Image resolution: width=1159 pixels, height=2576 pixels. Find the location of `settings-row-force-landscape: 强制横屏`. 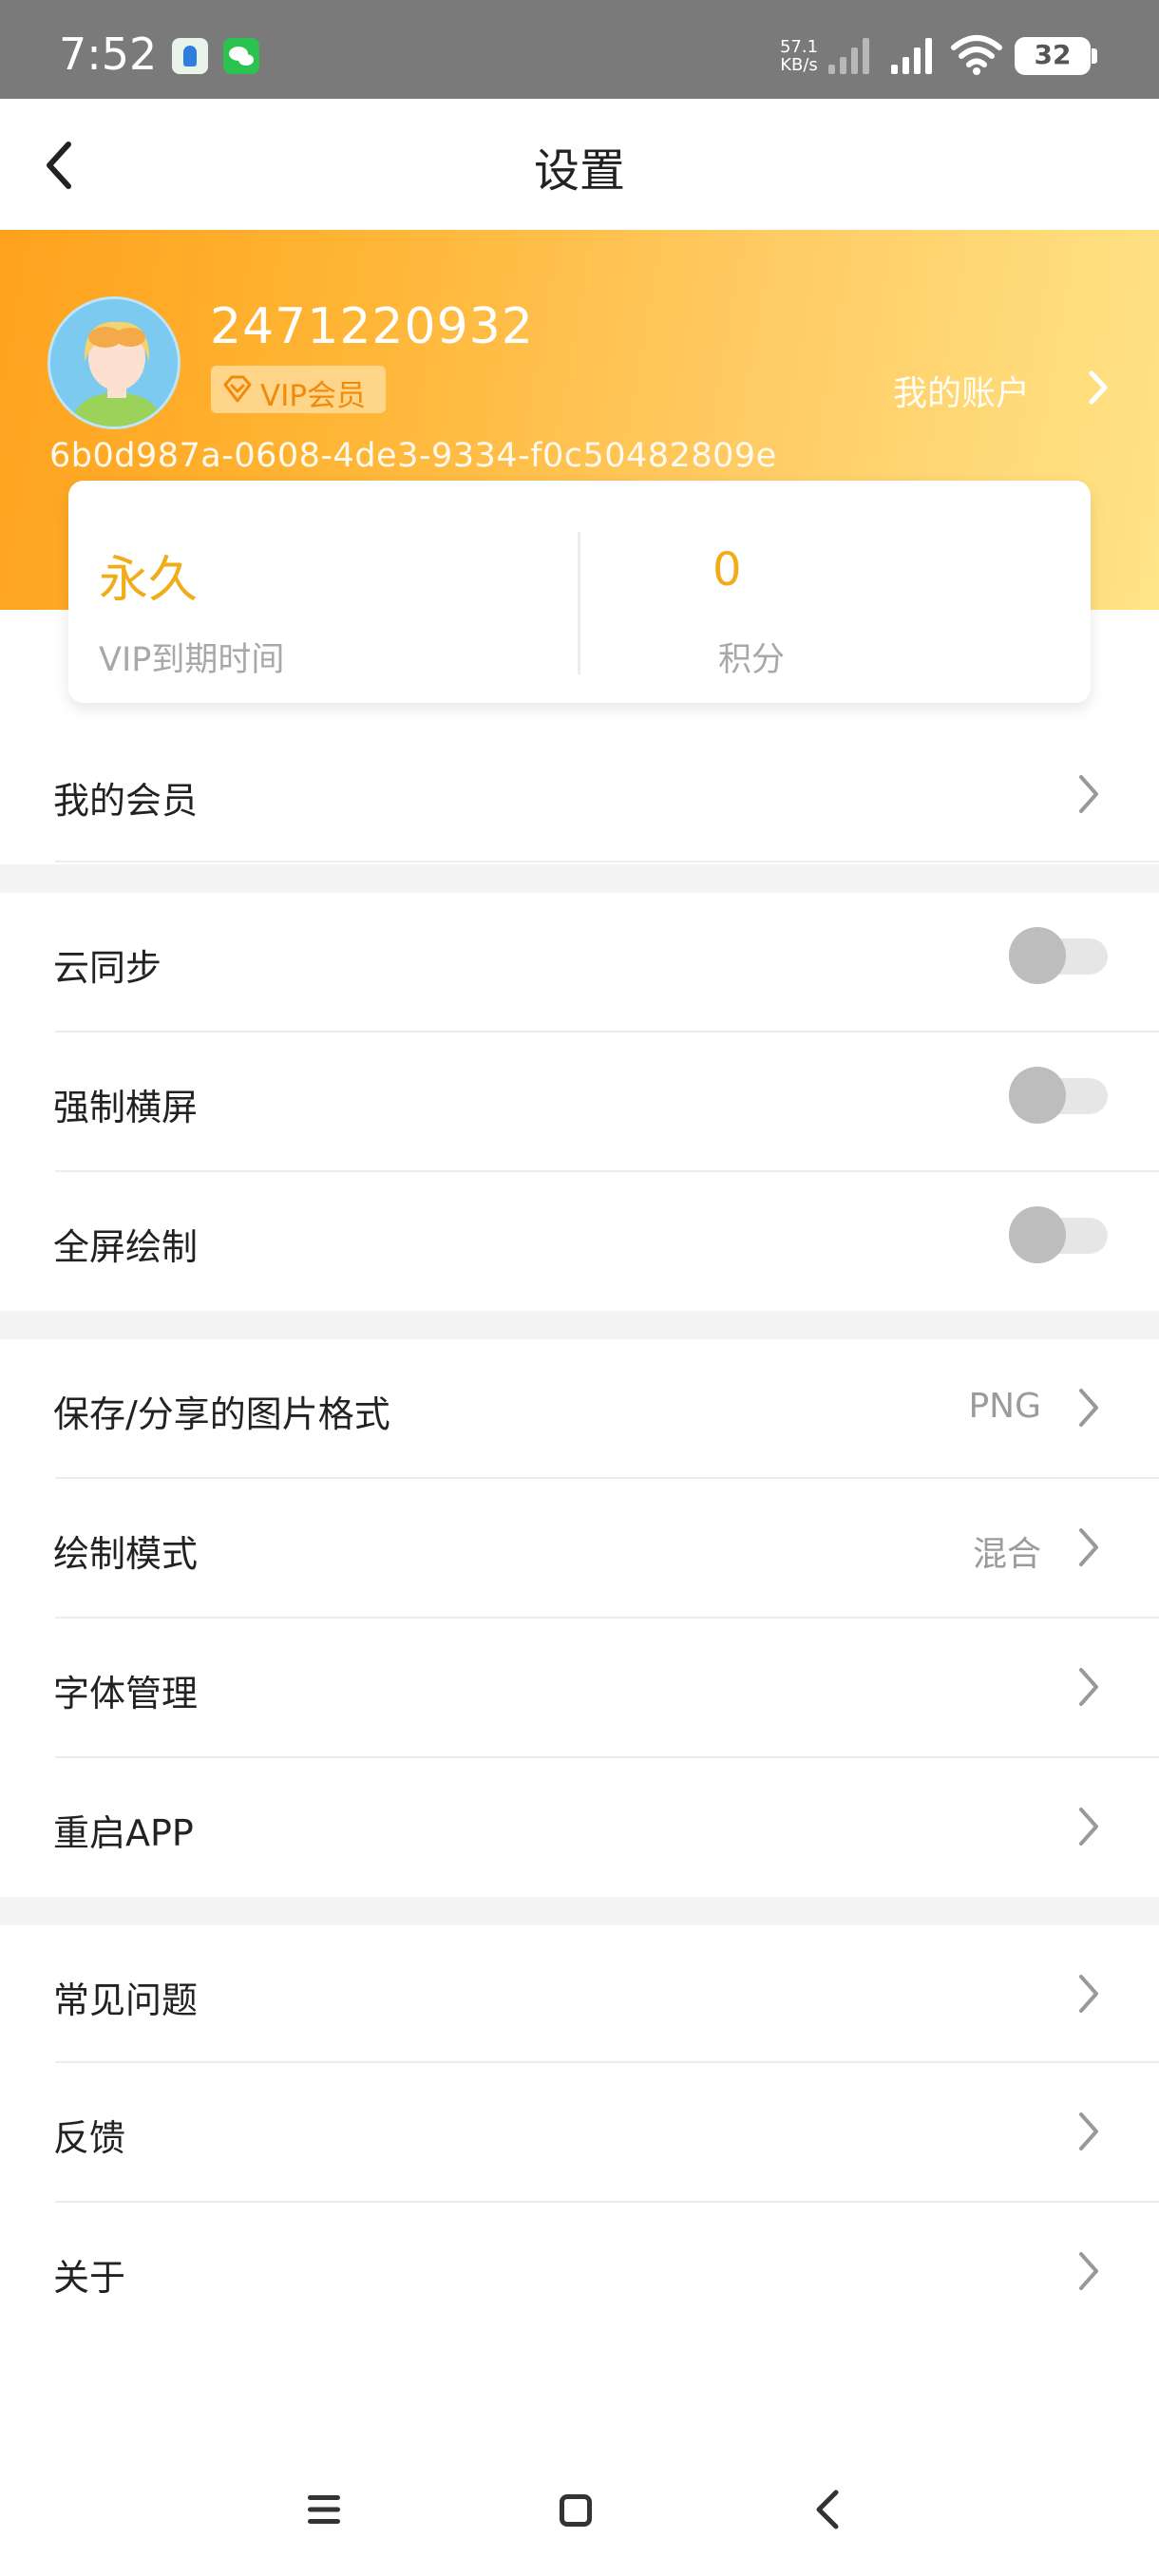

settings-row-force-landscape: 强制横屏 is located at coordinates (579, 1101).